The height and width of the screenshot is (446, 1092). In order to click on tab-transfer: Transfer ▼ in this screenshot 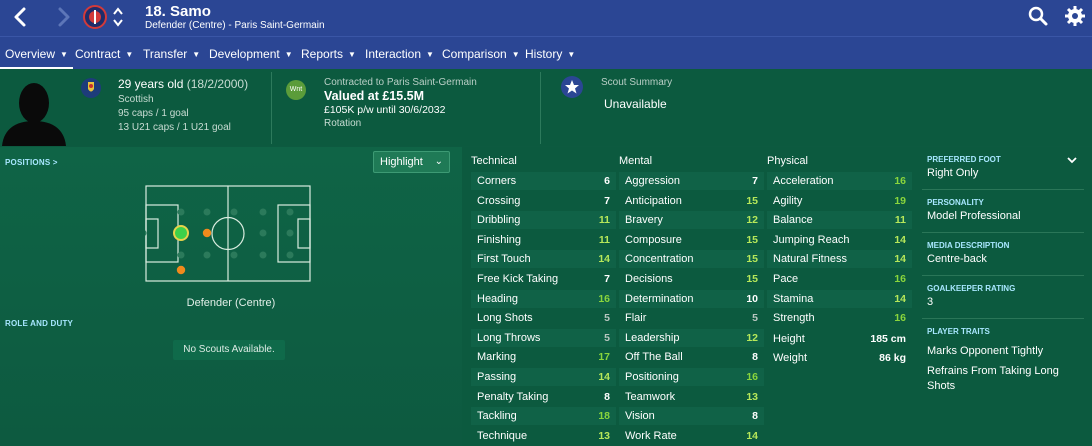, I will do `click(171, 53)`.